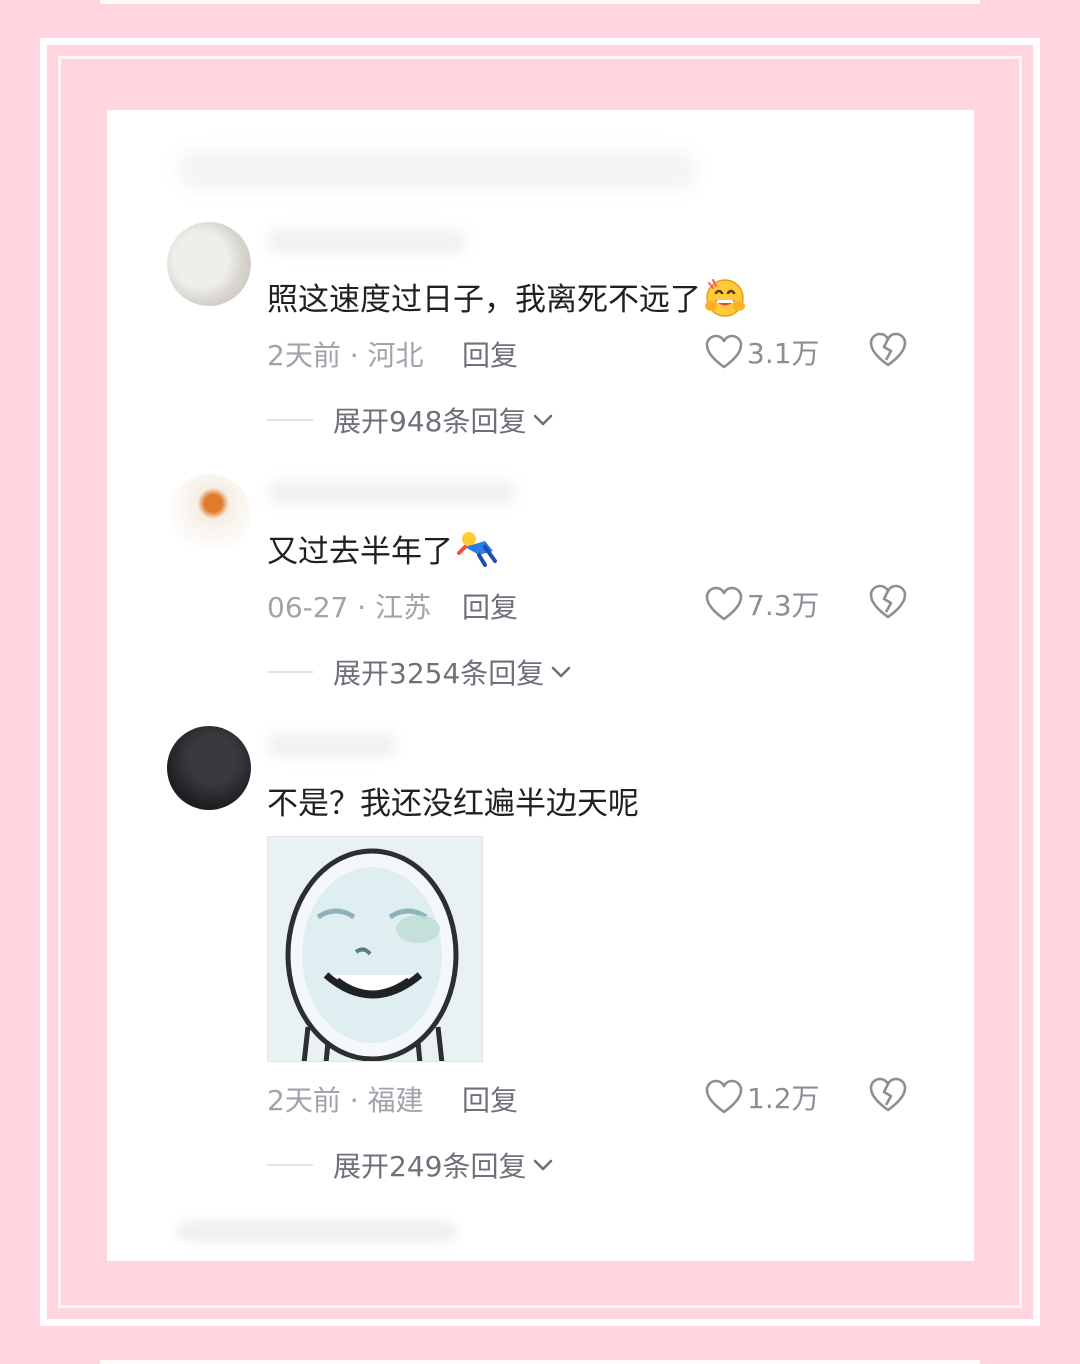 Image resolution: width=1080 pixels, height=1364 pixels. Describe the element at coordinates (783, 353) in the screenshot. I see `like-count: 3.1万` at that location.